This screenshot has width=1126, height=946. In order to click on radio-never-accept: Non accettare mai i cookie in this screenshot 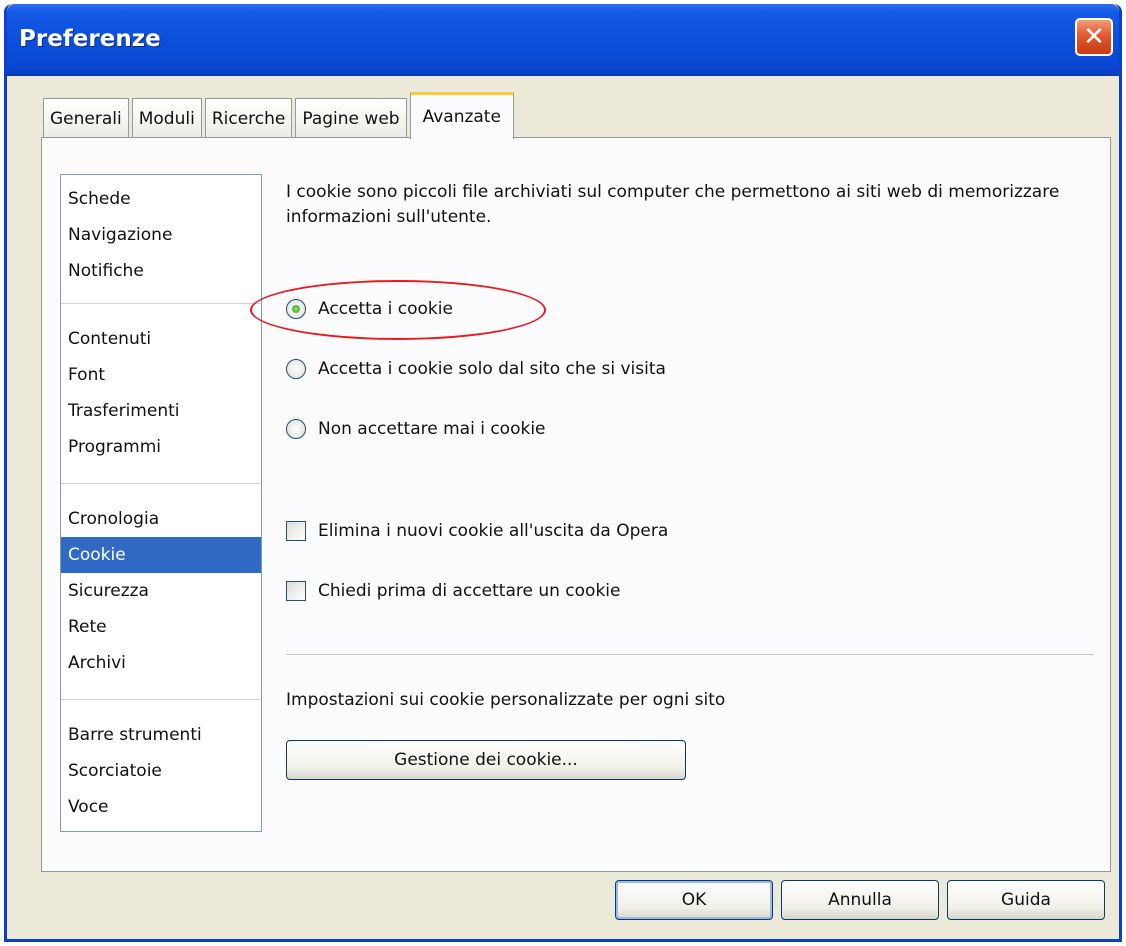, I will do `click(416, 429)`.